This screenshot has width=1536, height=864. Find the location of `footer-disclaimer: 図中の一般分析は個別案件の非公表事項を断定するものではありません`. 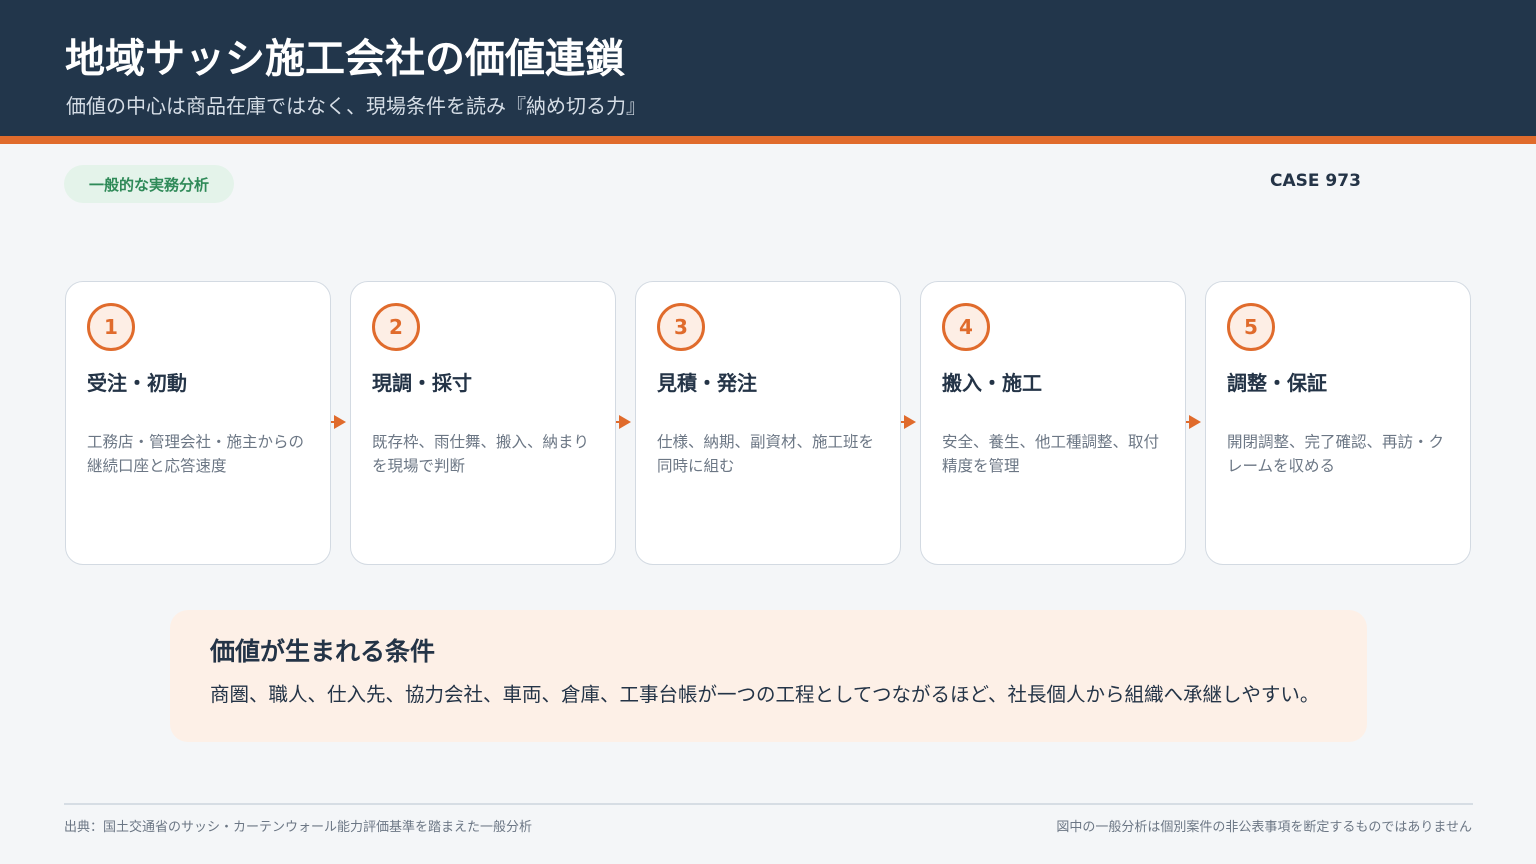

footer-disclaimer: 図中の一般分析は個別案件の非公表事項を断定するものではありません is located at coordinates (1264, 827).